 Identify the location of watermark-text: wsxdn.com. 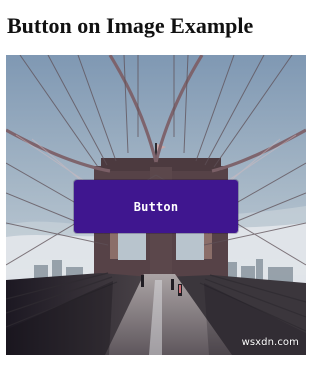
(270, 342).